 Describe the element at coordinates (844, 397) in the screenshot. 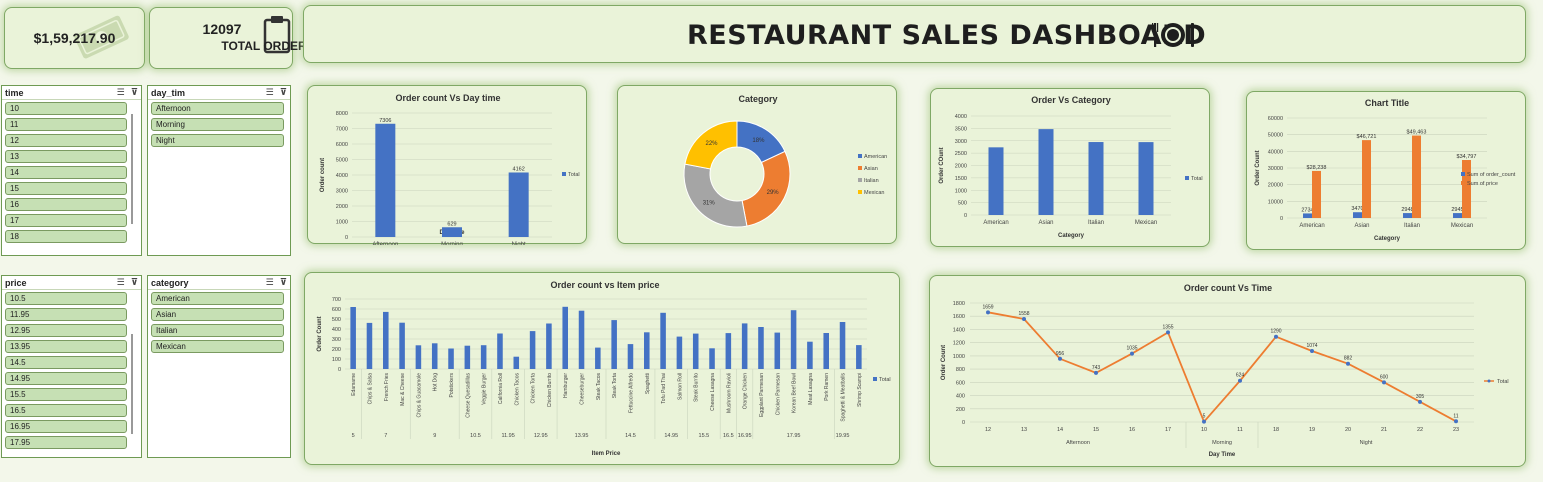

I see `x-tick-label: Spaghetti & Meatballs` at that location.